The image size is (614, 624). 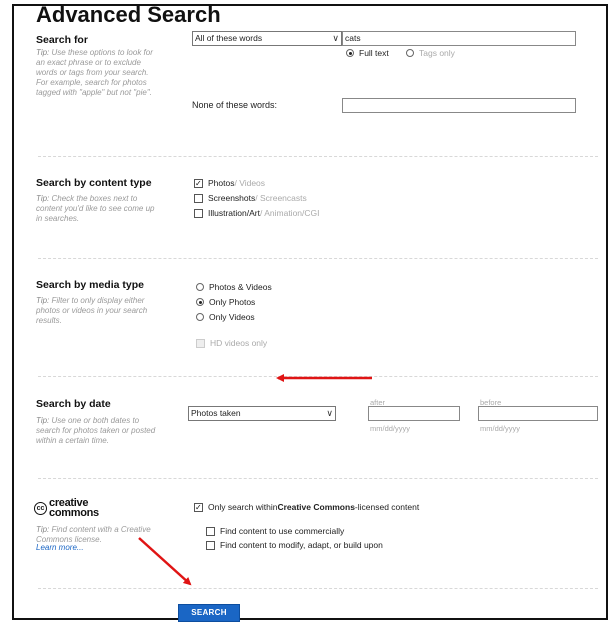 What do you see at coordinates (255, 480) in the screenshot?
I see `annotation-arrows` at bounding box center [255, 480].